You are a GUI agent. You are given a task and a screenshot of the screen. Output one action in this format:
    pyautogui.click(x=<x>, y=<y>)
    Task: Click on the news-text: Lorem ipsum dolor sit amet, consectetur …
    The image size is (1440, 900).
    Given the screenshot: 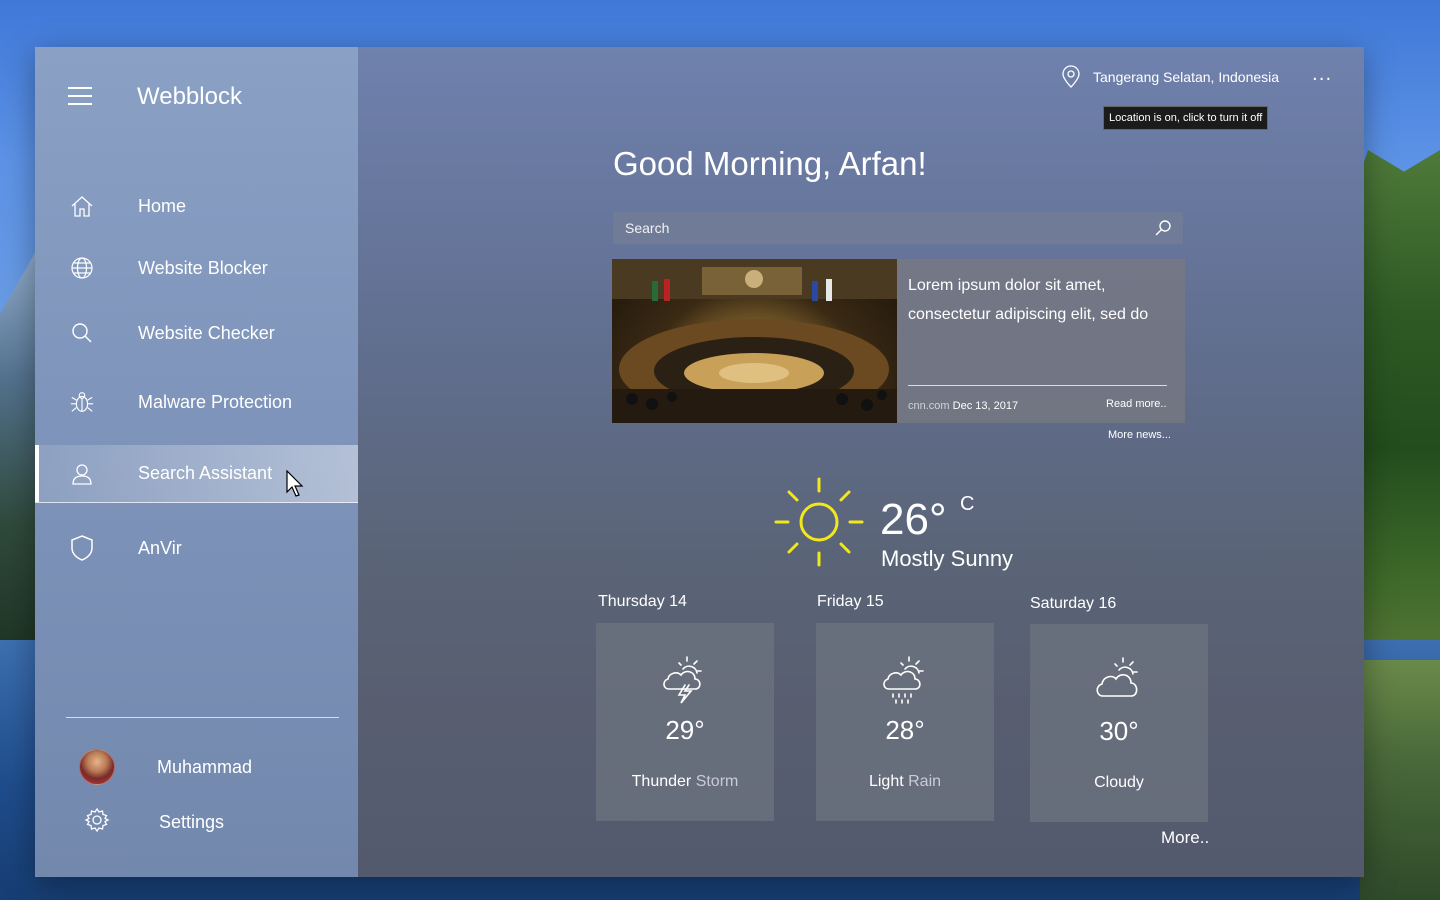 What is the action you would take?
    pyautogui.click(x=1028, y=300)
    